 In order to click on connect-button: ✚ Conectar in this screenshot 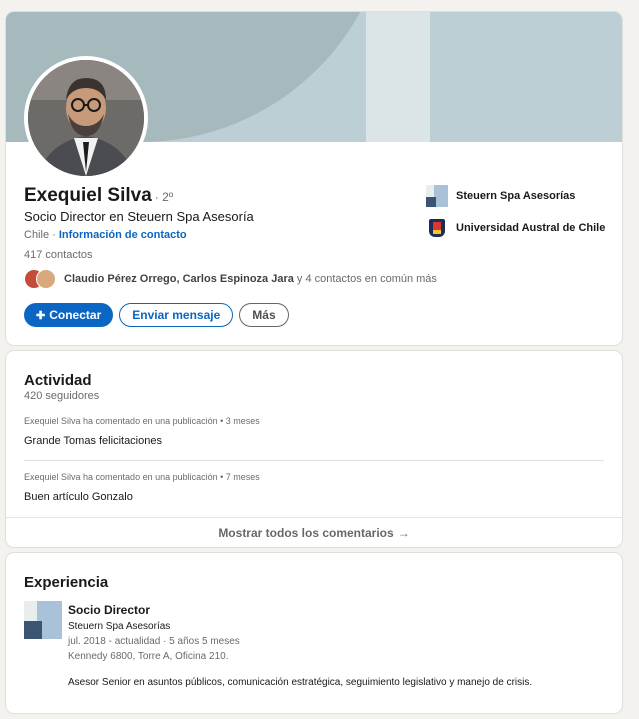, I will do `click(69, 315)`.